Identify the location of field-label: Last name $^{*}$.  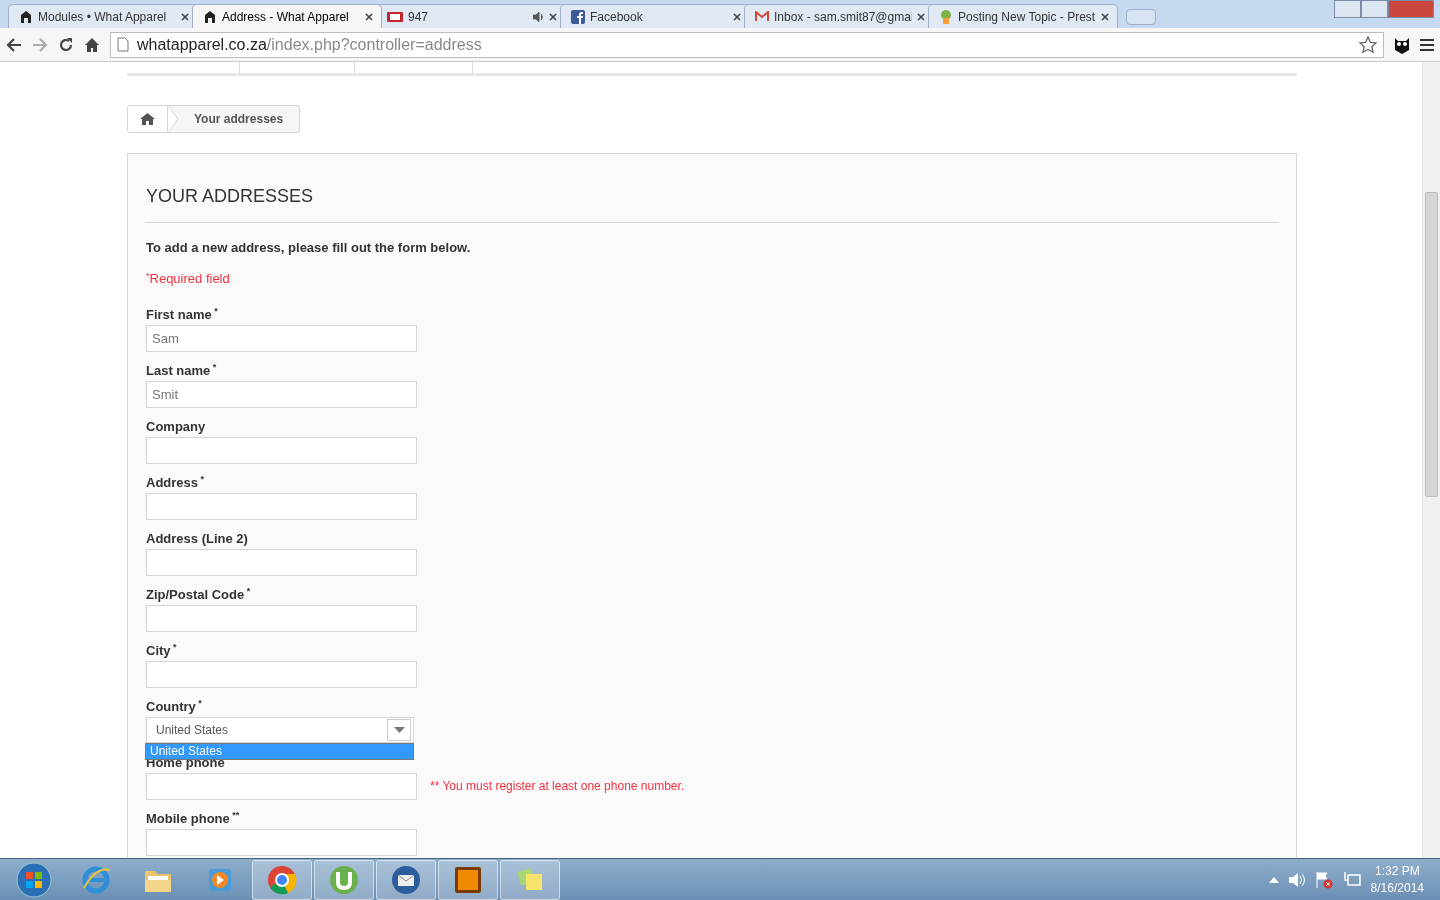
(182, 370).